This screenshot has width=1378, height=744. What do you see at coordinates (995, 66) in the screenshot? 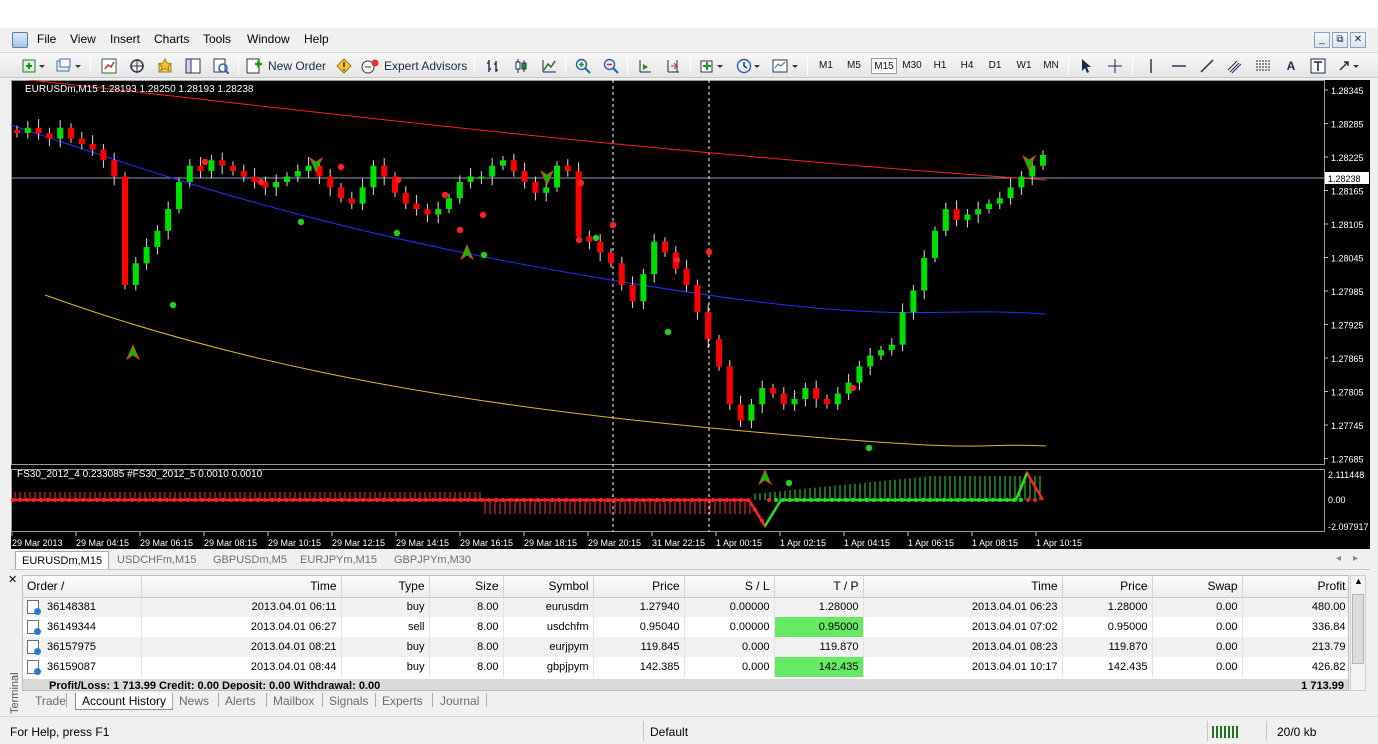
I see `timeframe-d1: D1` at bounding box center [995, 66].